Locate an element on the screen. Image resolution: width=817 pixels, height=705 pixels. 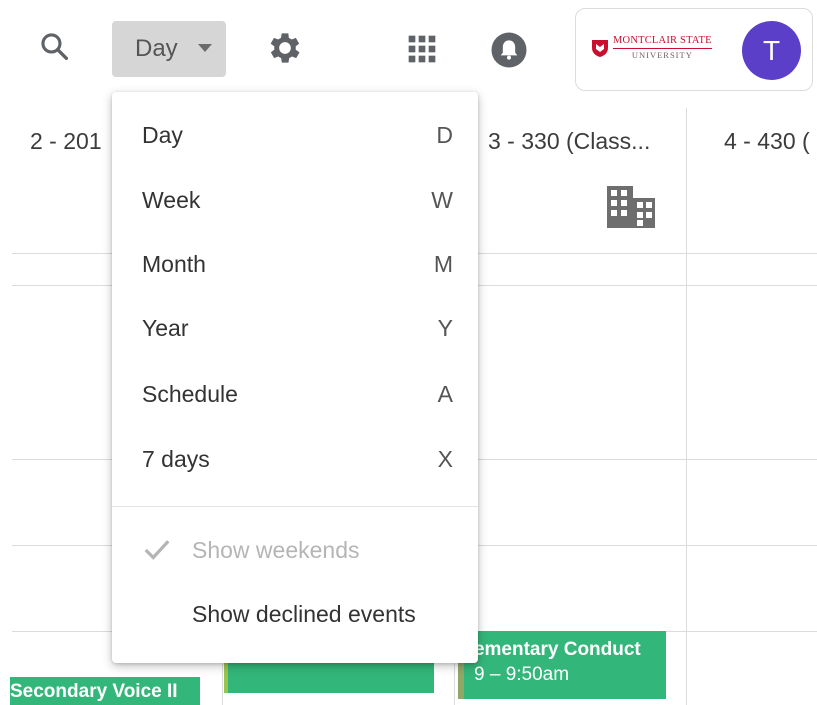
search-button is located at coordinates (55, 47).